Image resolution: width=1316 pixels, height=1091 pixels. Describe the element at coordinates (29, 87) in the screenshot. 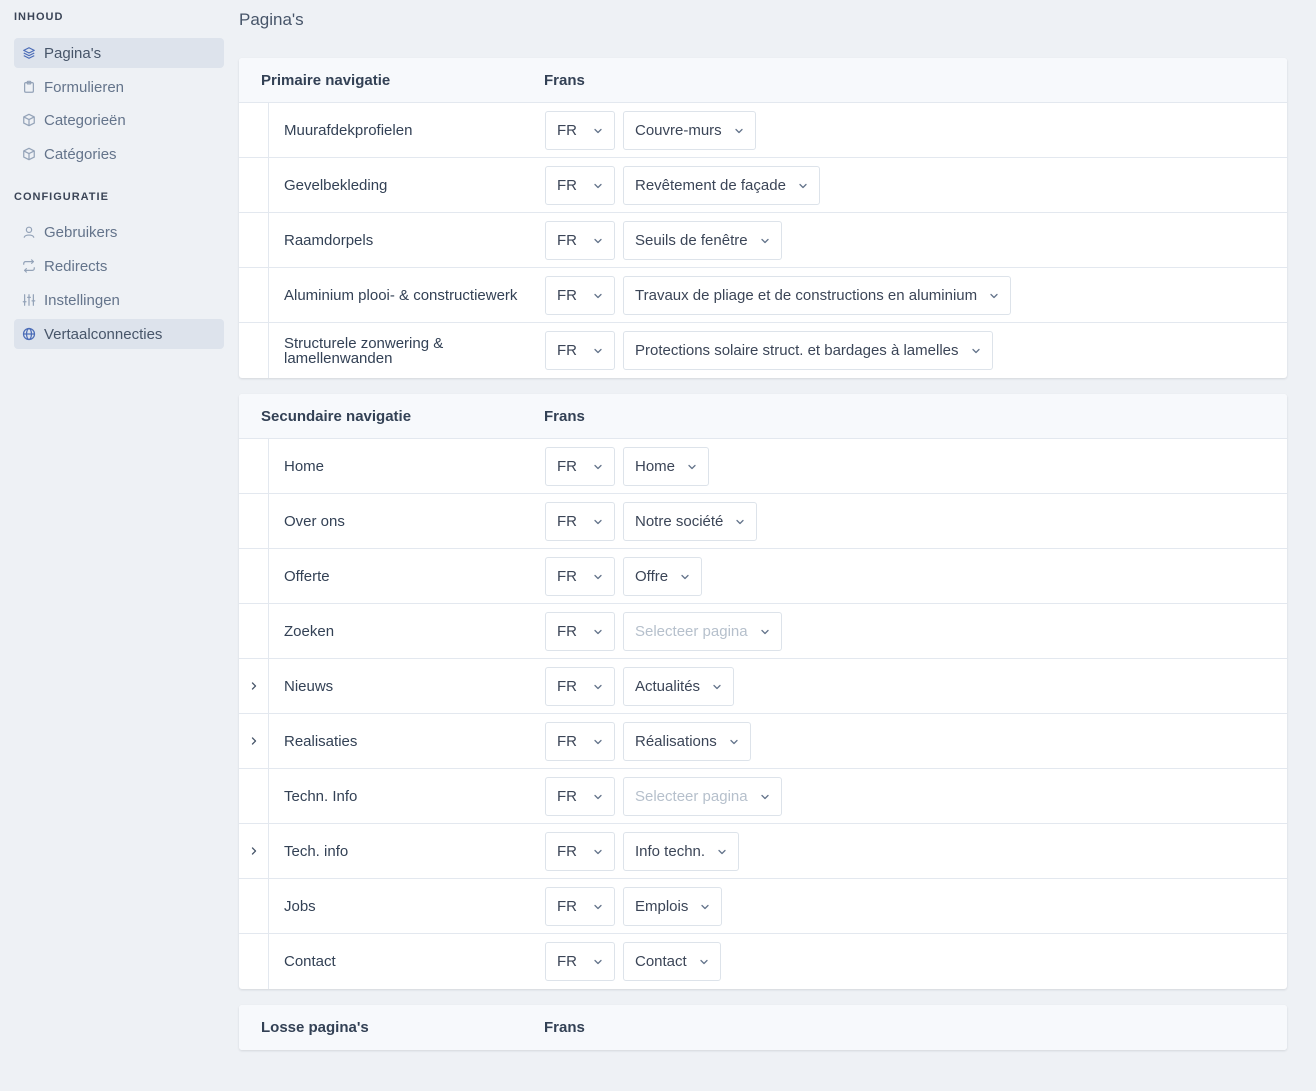

I see `clipboard-icon` at that location.